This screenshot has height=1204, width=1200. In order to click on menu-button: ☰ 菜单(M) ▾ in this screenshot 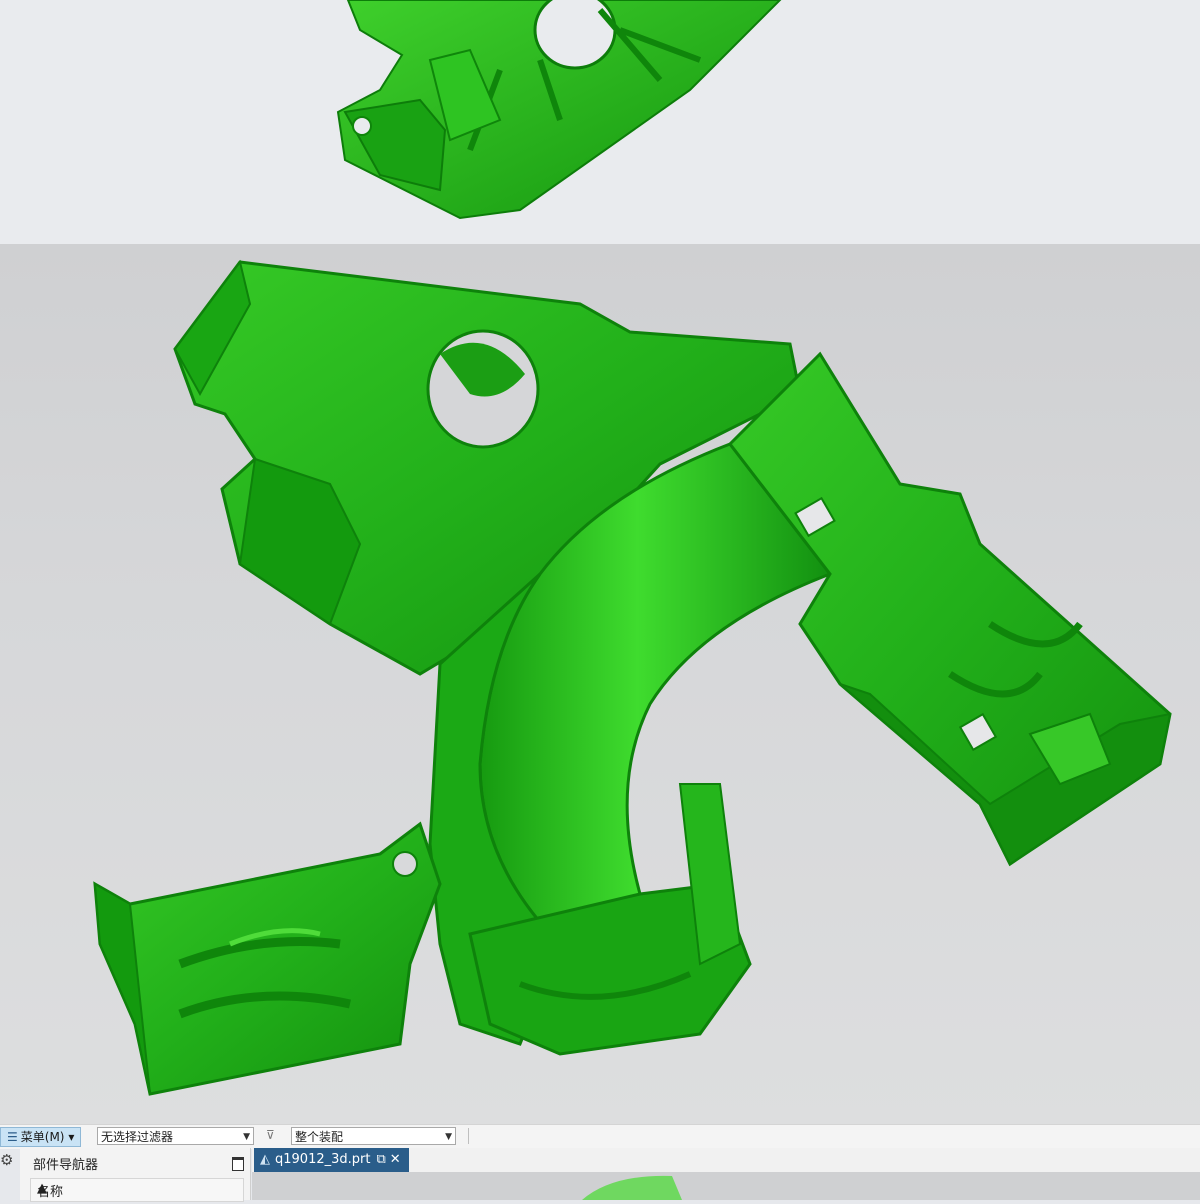, I will do `click(41, 1137)`.